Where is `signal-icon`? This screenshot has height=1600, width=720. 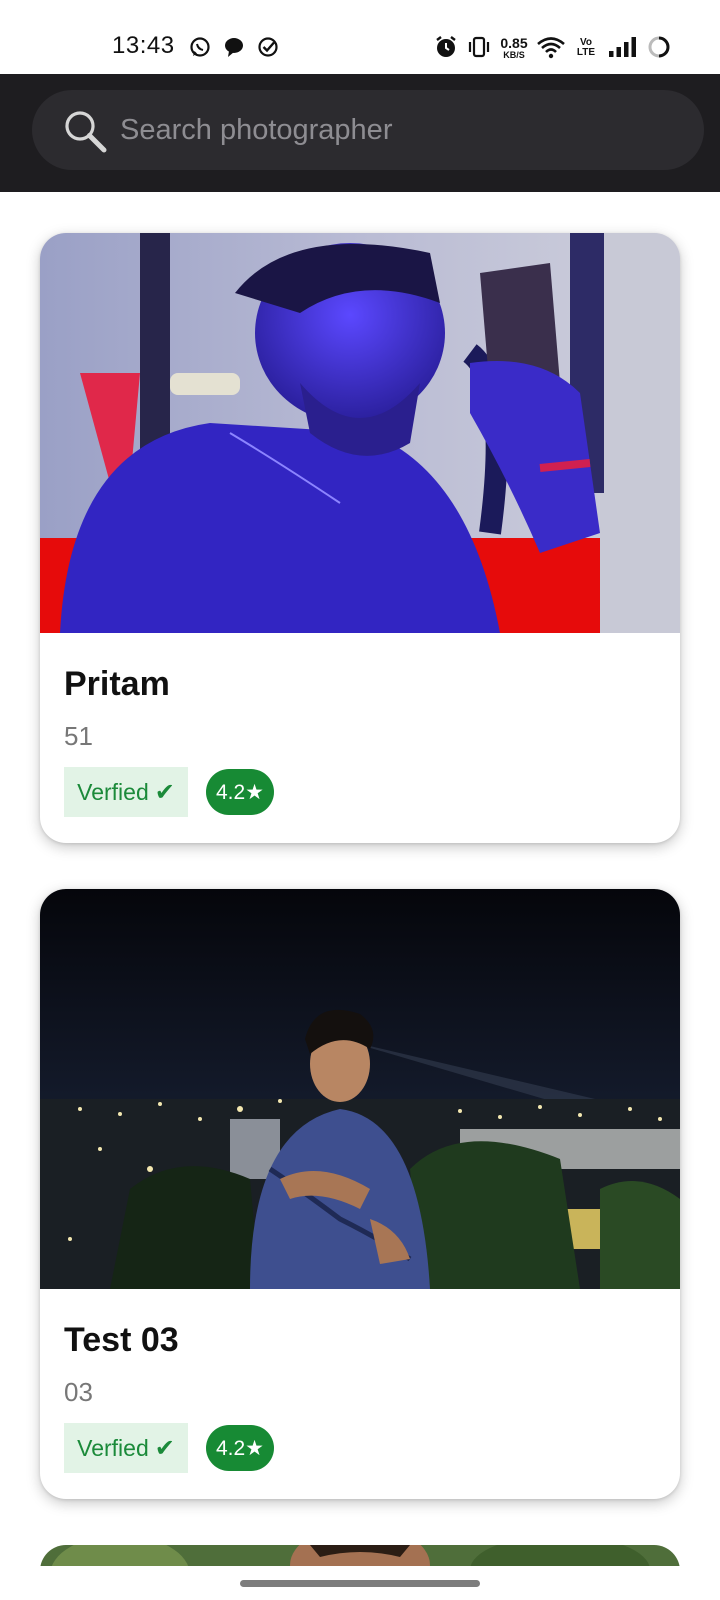
signal-icon is located at coordinates (623, 47).